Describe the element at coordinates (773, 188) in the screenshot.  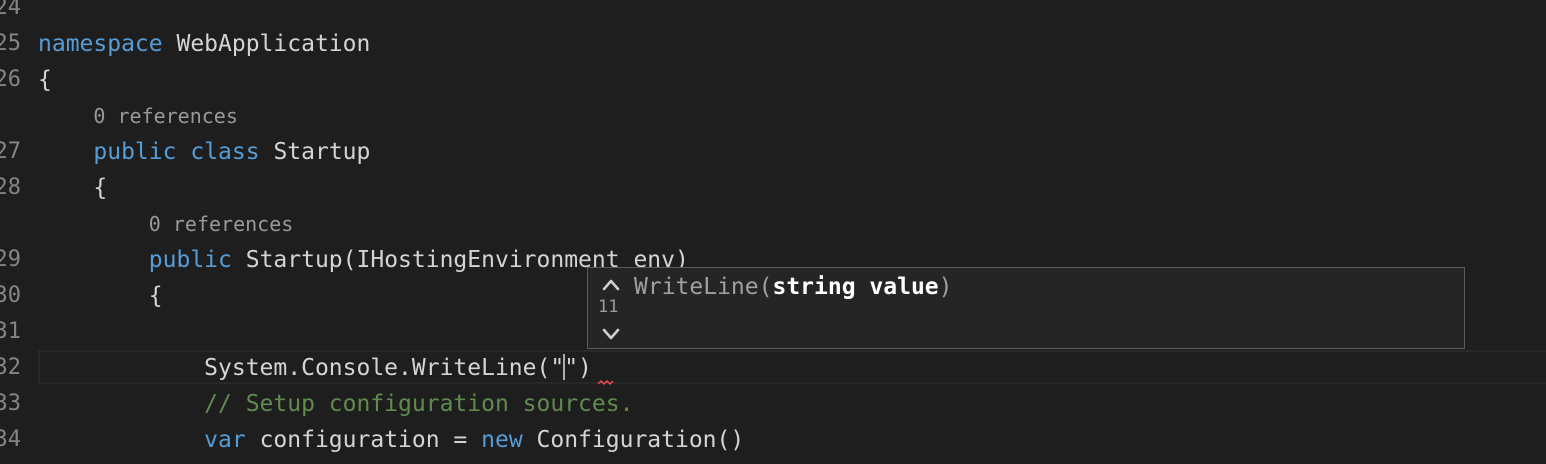
I see `code-line: 28 {` at that location.